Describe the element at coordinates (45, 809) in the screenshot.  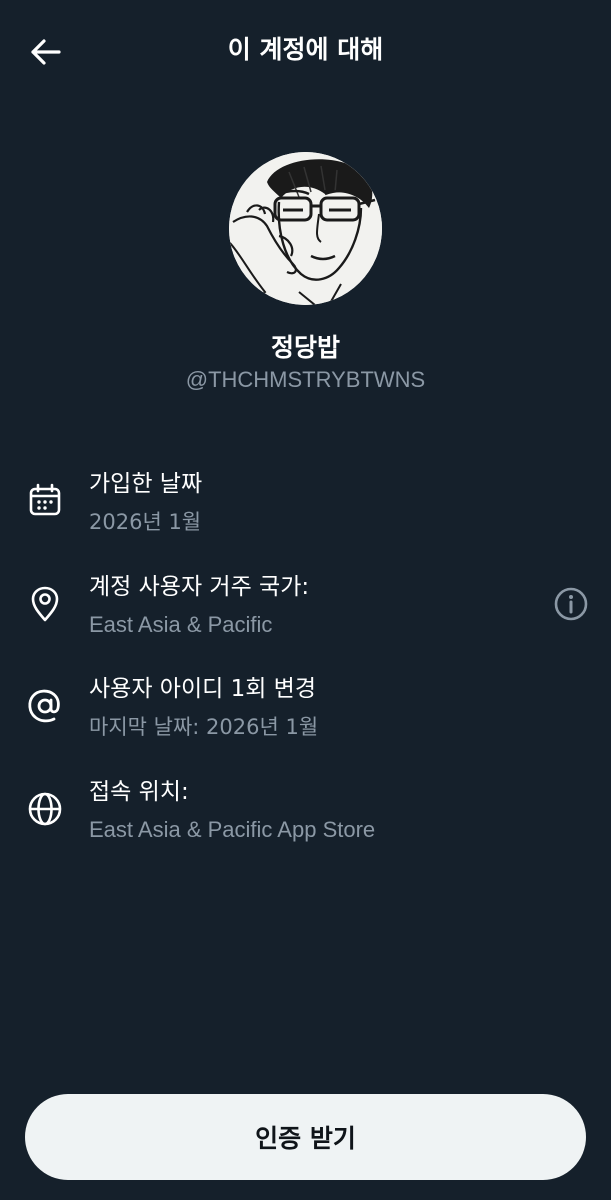
I see `globe-icon` at that location.